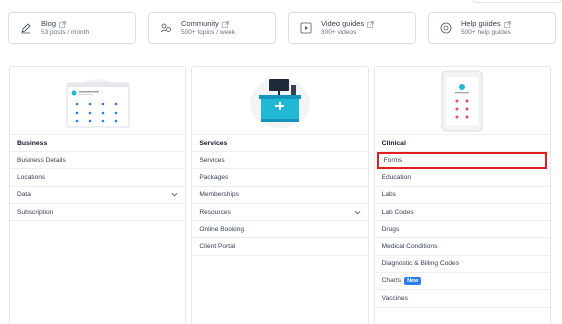  Describe the element at coordinates (98, 213) in the screenshot. I see `subscription-link: Subscription` at that location.